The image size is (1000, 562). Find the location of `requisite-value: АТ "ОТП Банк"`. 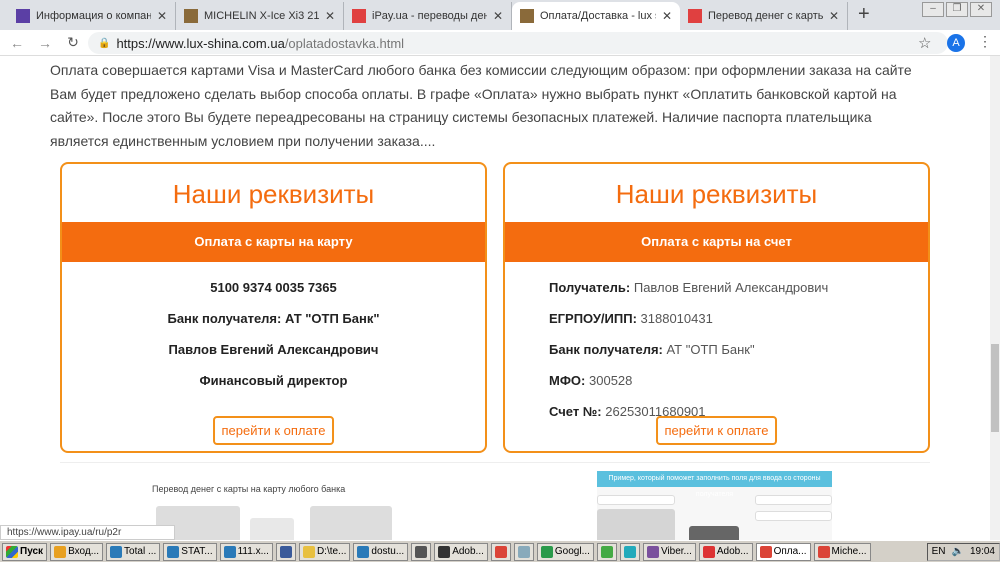

requisite-value: АТ "ОТП Банк" is located at coordinates (710, 349).